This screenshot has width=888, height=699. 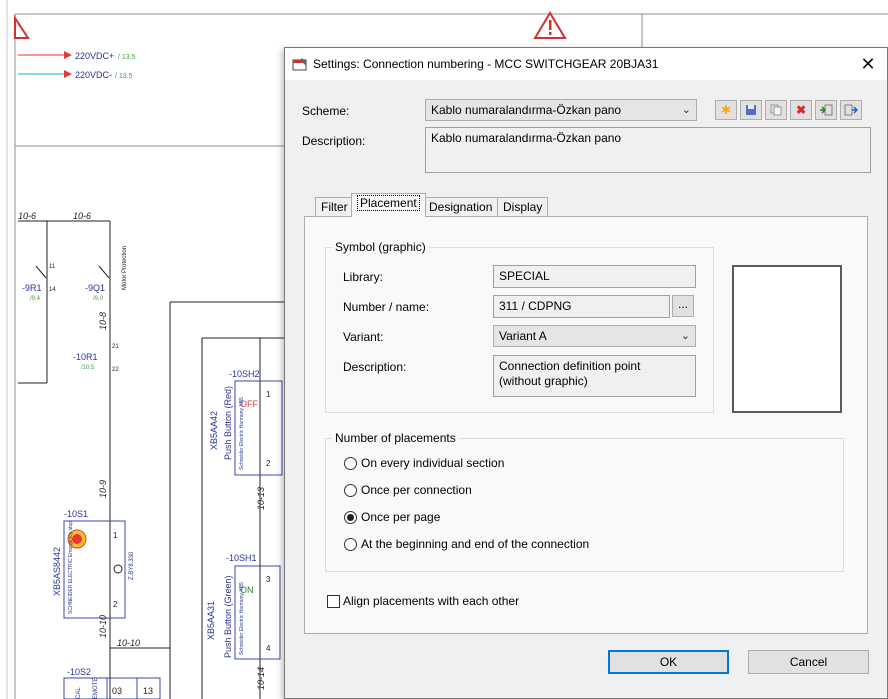 I want to click on number-name-field: 311 / CDPNG, so click(x=581, y=306).